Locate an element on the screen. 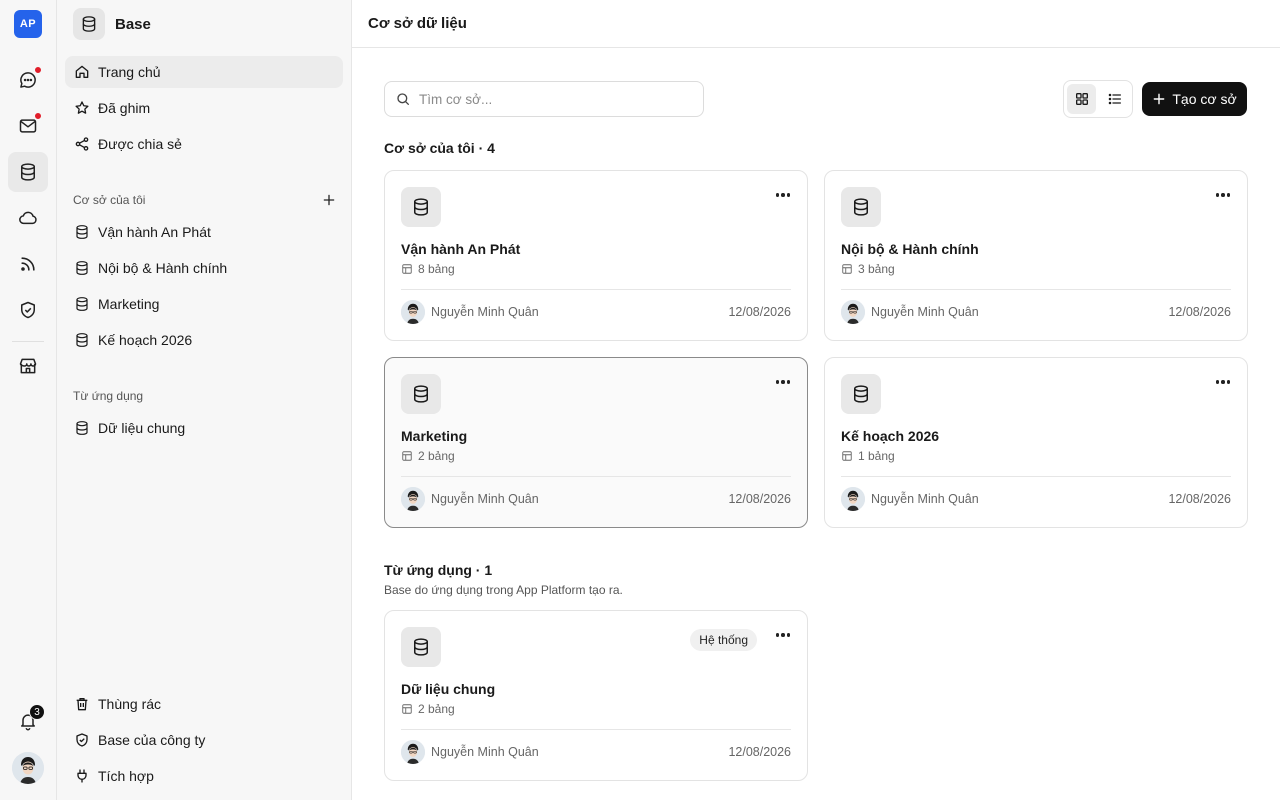 The height and width of the screenshot is (800, 1280). rss-icon is located at coordinates (28, 264).